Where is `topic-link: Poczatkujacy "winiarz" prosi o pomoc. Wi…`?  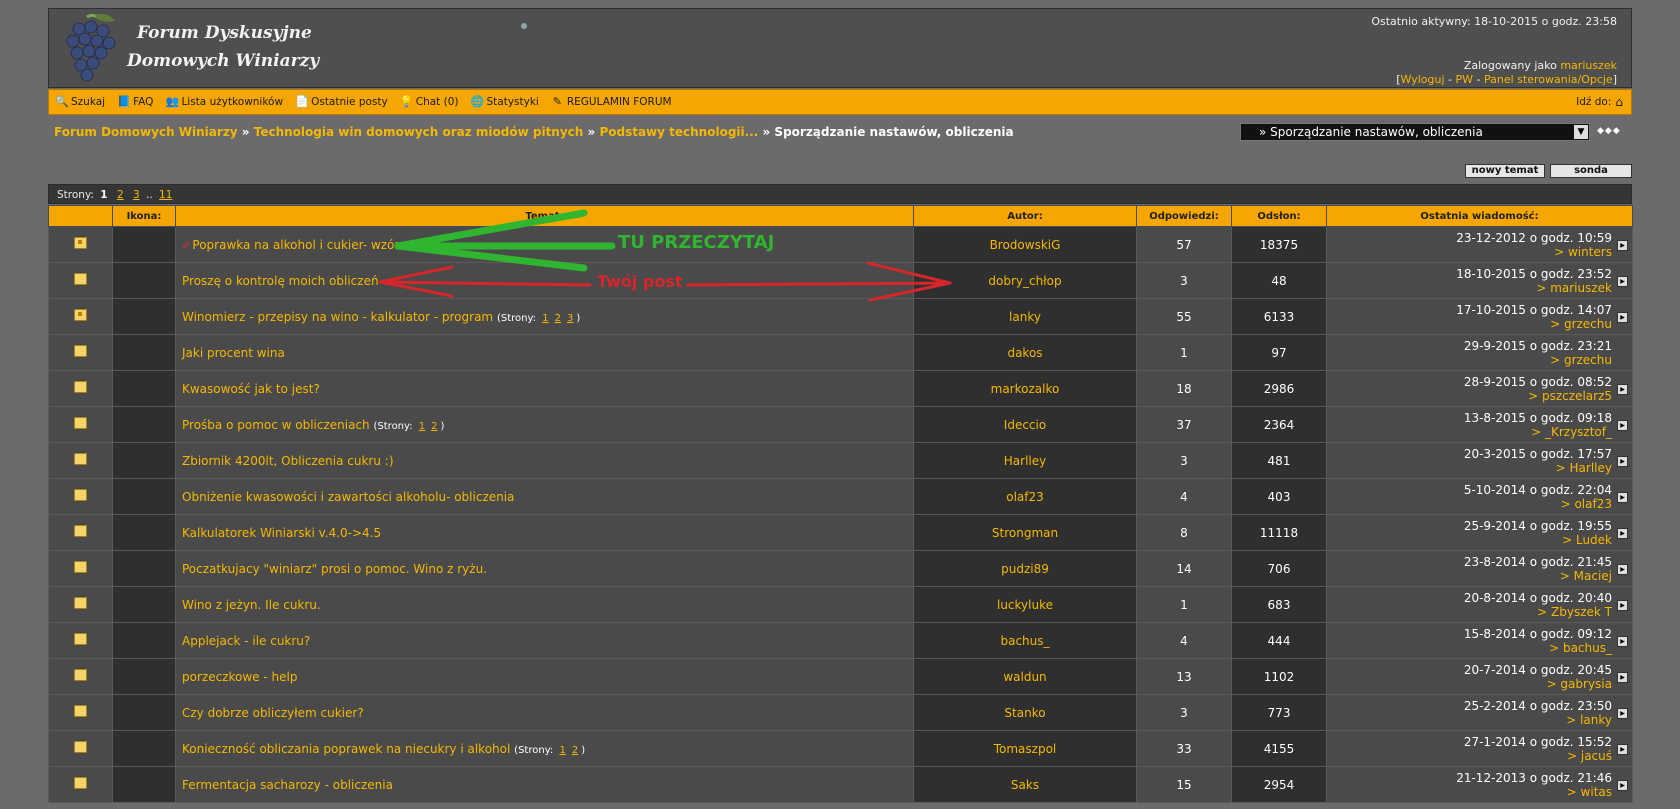
topic-link: Poczatkujacy "winiarz" prosi o pomoc. Wi… is located at coordinates (334, 569).